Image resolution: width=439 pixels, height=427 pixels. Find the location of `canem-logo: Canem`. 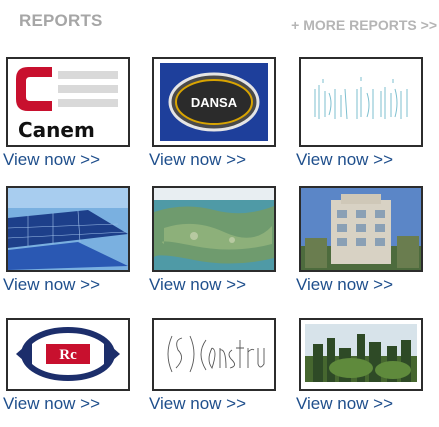

canem-logo: Canem is located at coordinates (68, 102).